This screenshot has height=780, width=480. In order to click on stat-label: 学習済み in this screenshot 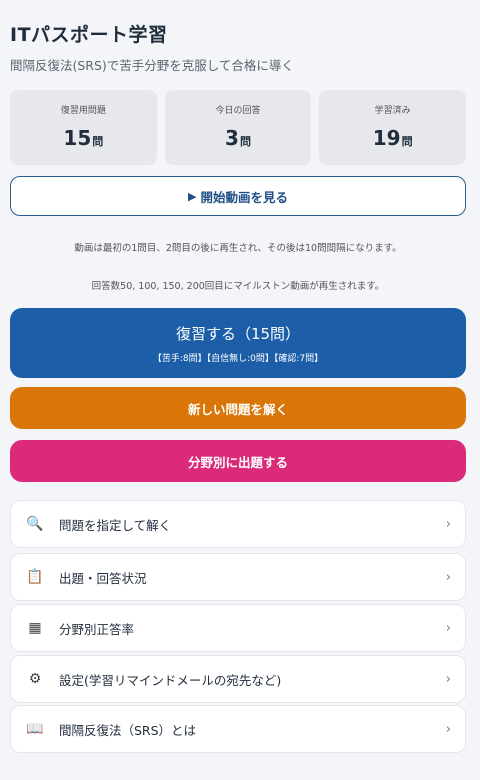, I will do `click(392, 111)`.